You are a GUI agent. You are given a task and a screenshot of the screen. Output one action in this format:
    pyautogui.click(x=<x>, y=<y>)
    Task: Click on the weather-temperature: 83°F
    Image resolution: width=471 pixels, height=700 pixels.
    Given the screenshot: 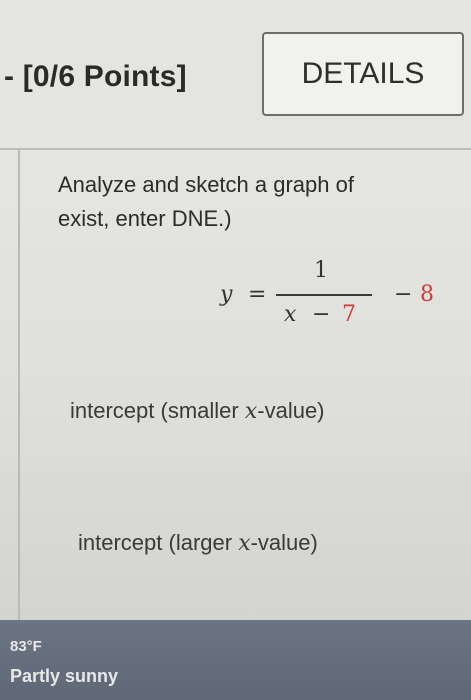 What is the action you would take?
    pyautogui.click(x=26, y=646)
    